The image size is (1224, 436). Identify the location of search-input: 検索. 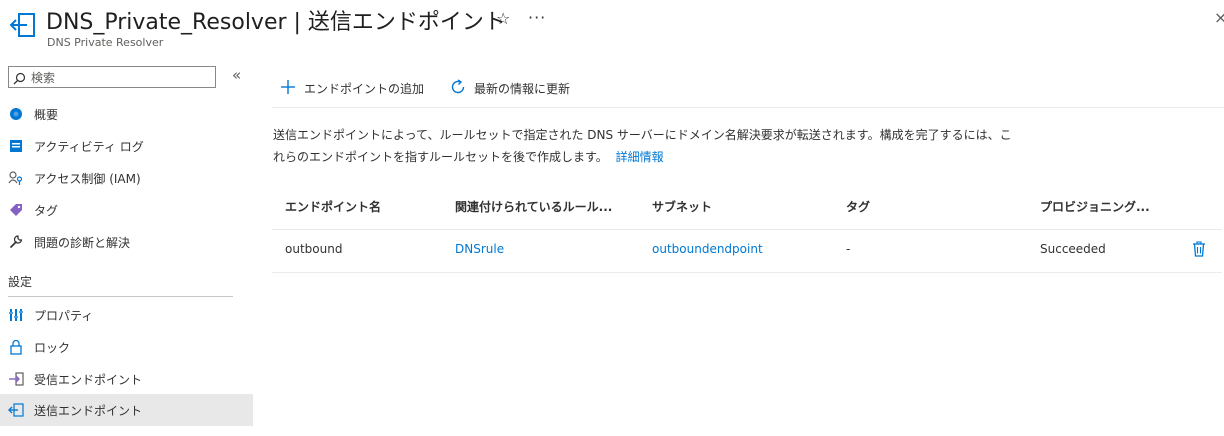
(112, 77).